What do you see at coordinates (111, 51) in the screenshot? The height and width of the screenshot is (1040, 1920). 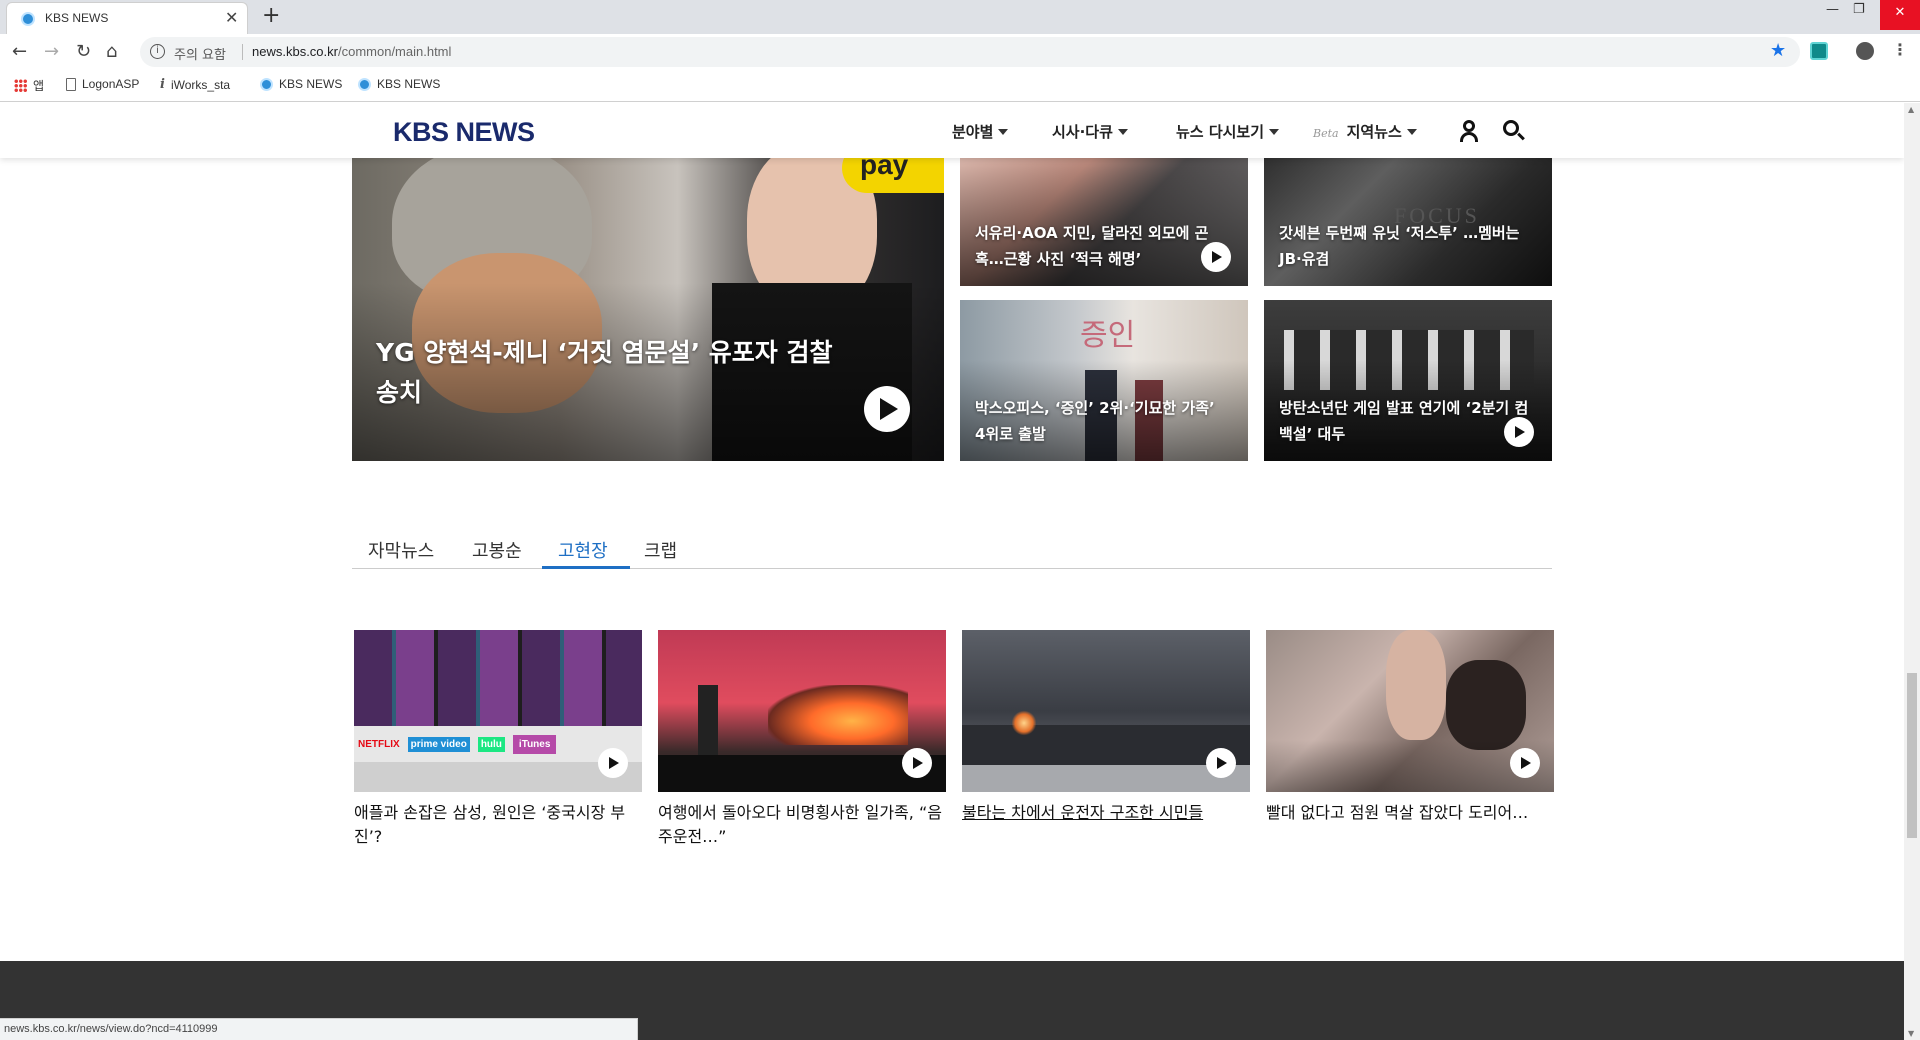 I see `home-icon: ⌂` at bounding box center [111, 51].